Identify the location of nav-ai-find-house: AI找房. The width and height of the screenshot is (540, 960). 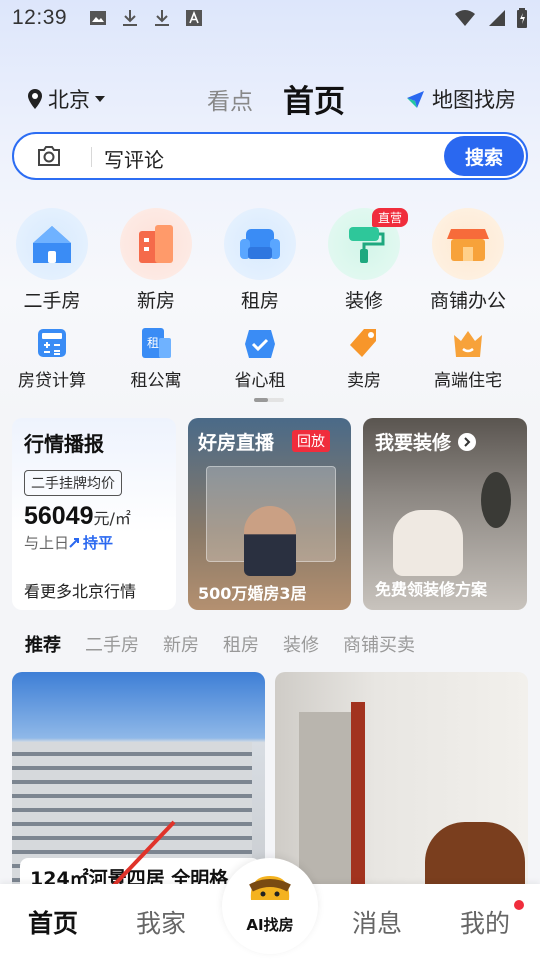
(270, 906).